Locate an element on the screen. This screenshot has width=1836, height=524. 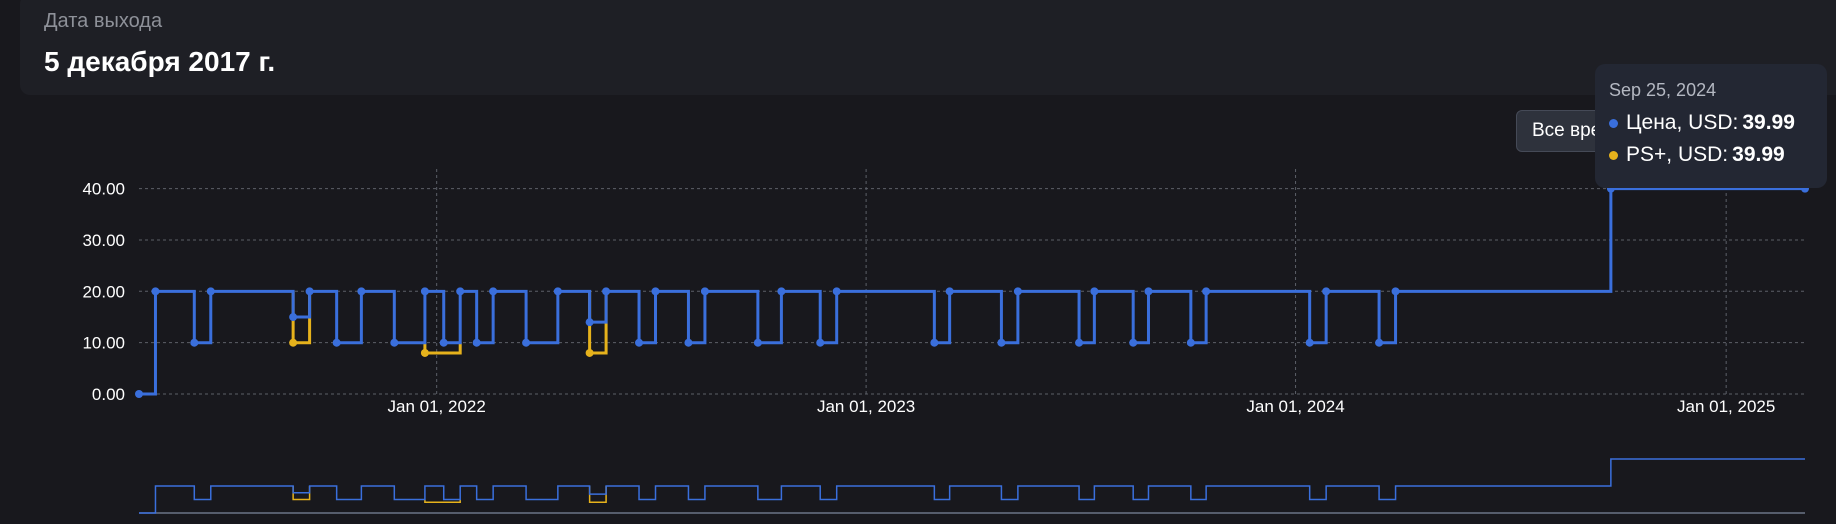
x-tick-label: Jan 01, 2022 is located at coordinates (437, 406).